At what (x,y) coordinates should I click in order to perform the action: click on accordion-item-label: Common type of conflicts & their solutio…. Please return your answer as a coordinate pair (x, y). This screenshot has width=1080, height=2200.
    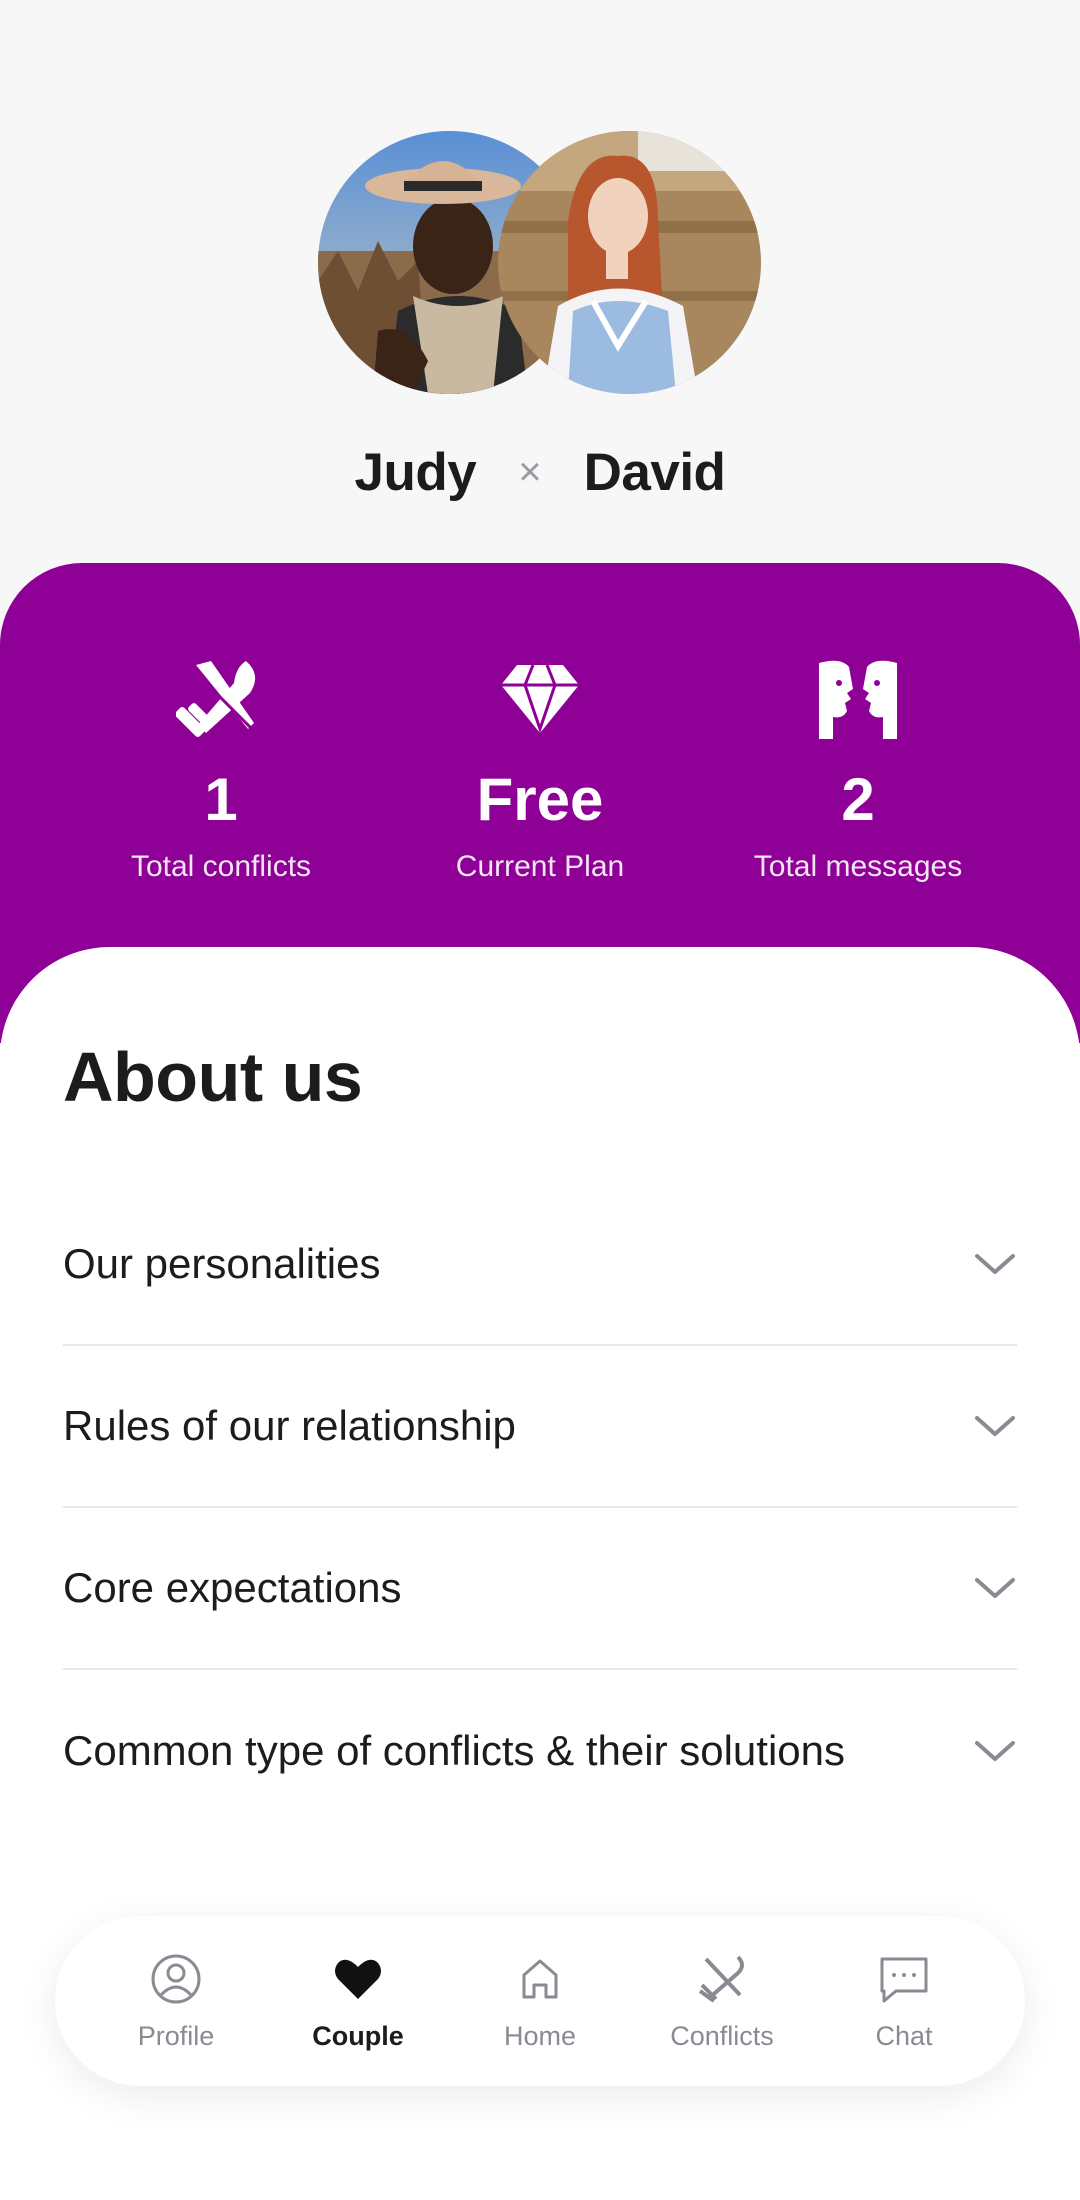
    Looking at the image, I should click on (454, 1750).